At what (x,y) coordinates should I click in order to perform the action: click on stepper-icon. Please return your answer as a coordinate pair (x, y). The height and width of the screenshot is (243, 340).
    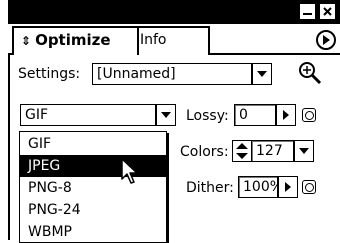
    Looking at the image, I should click on (242, 151).